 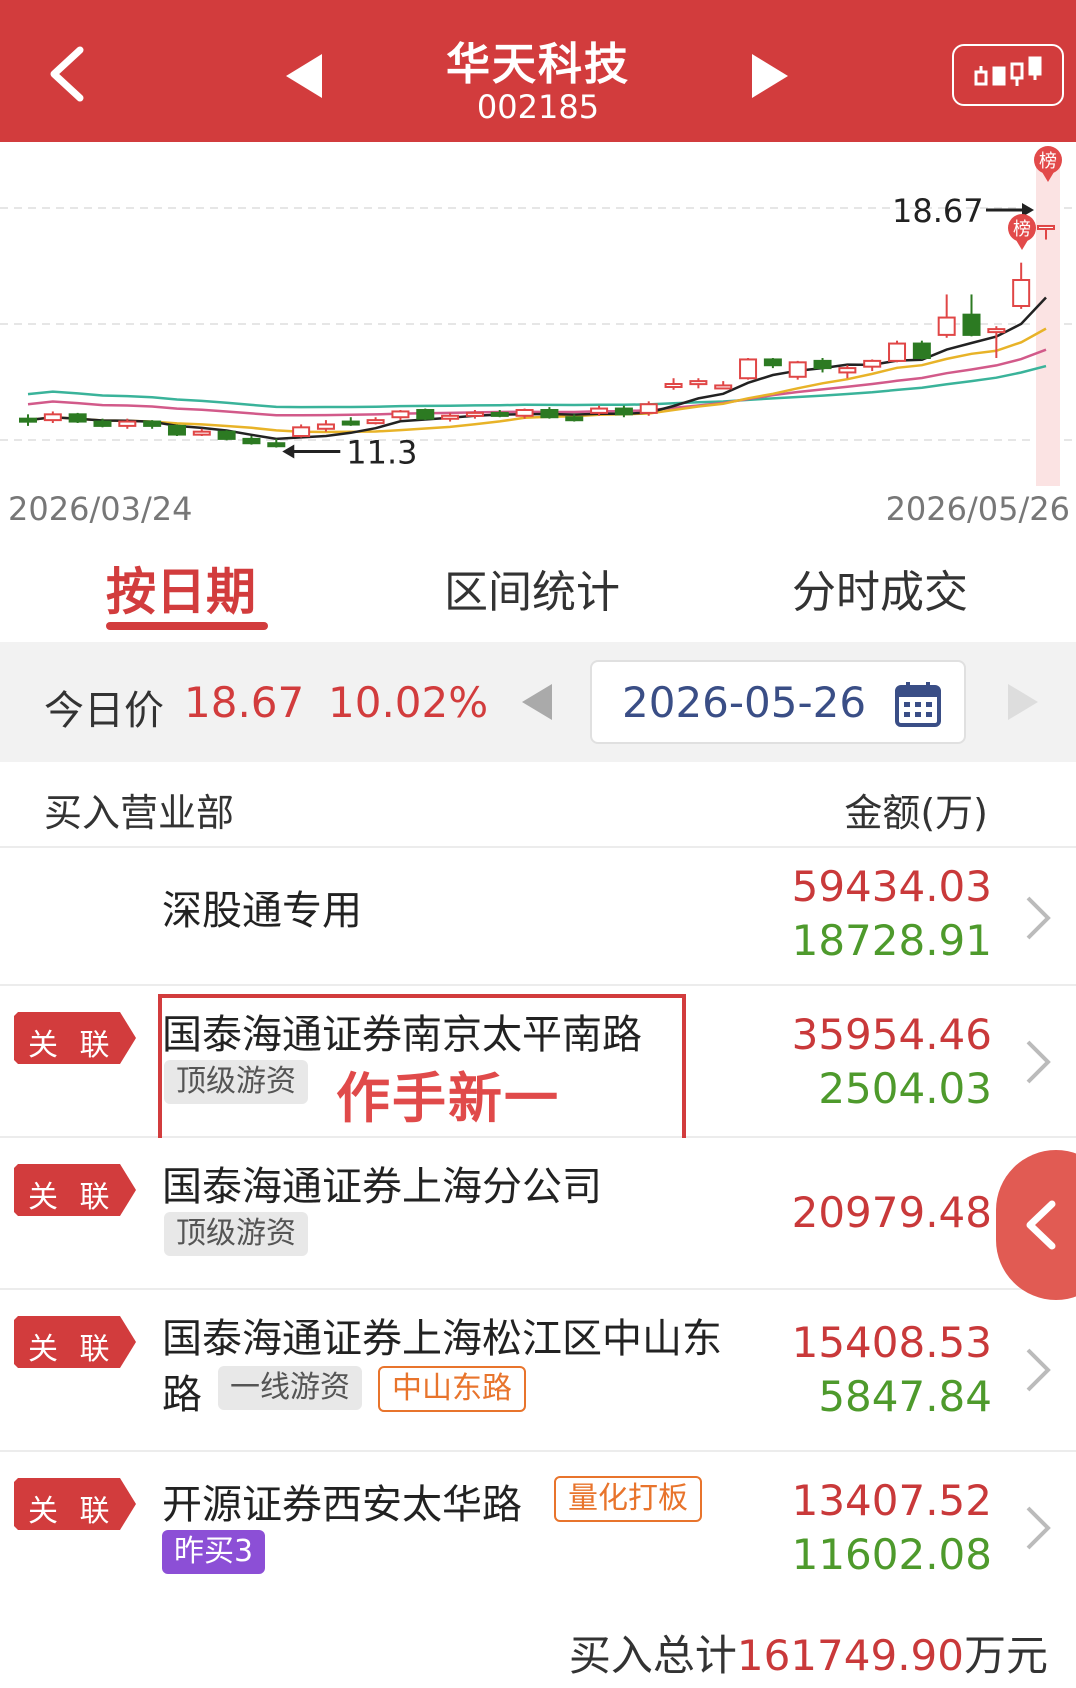 I want to click on triangle-left-icon, so click(x=537, y=702).